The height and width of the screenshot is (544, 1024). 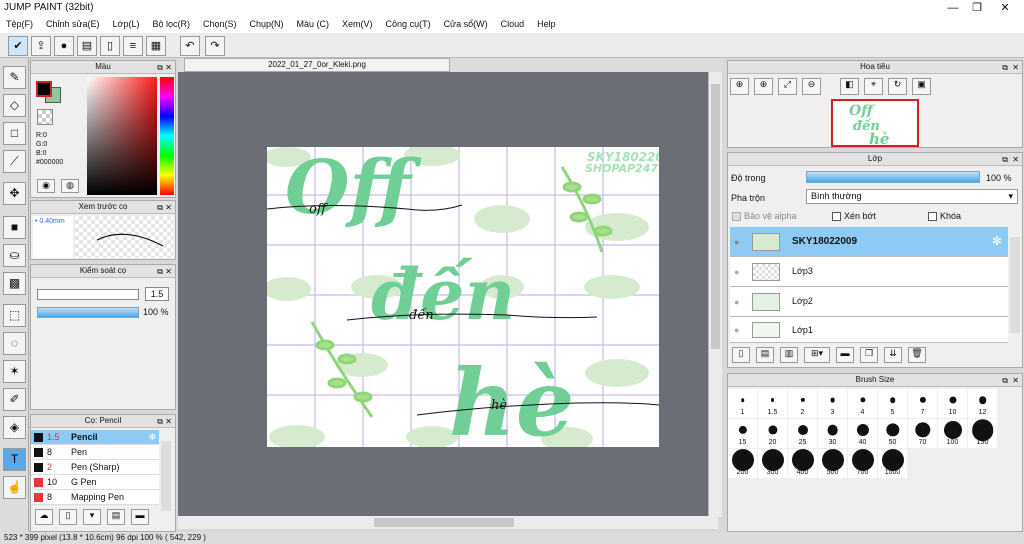 What do you see at coordinates (408, 24) in the screenshot?
I see `menu-tools: Công cụ(T)` at bounding box center [408, 24].